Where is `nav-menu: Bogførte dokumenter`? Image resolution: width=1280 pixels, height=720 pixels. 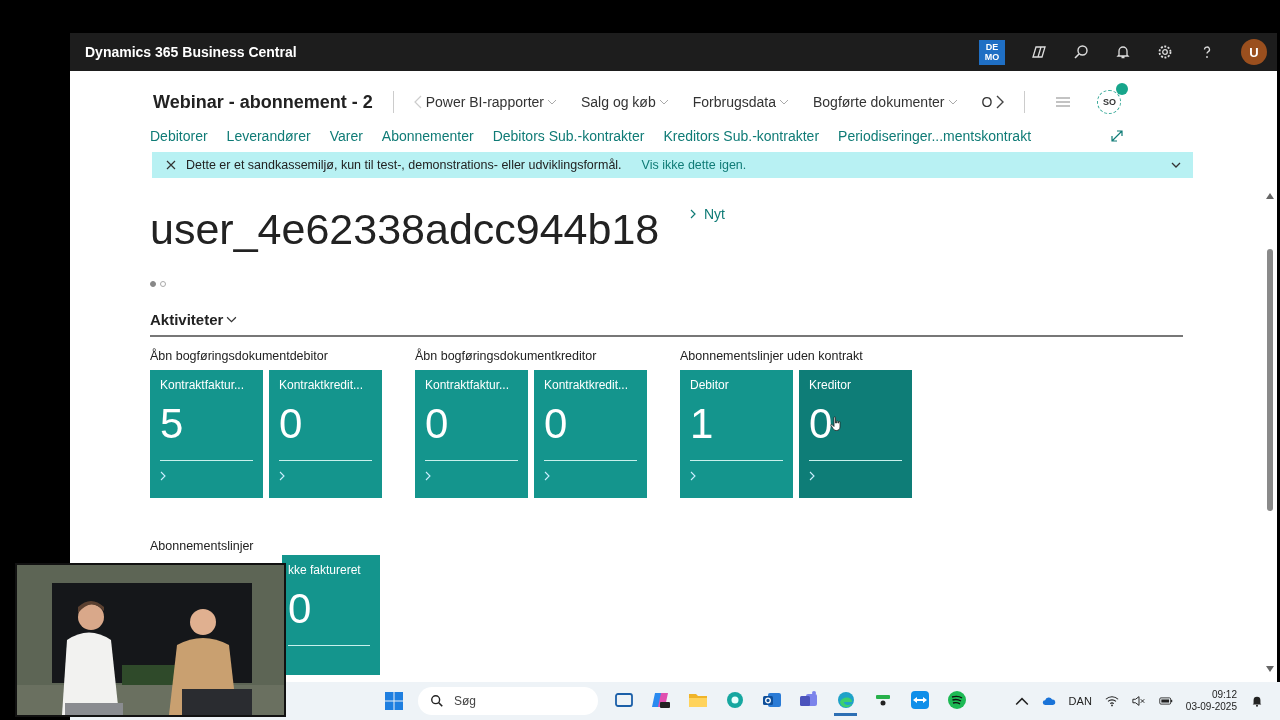 nav-menu: Bogførte dokumenter is located at coordinates (885, 102).